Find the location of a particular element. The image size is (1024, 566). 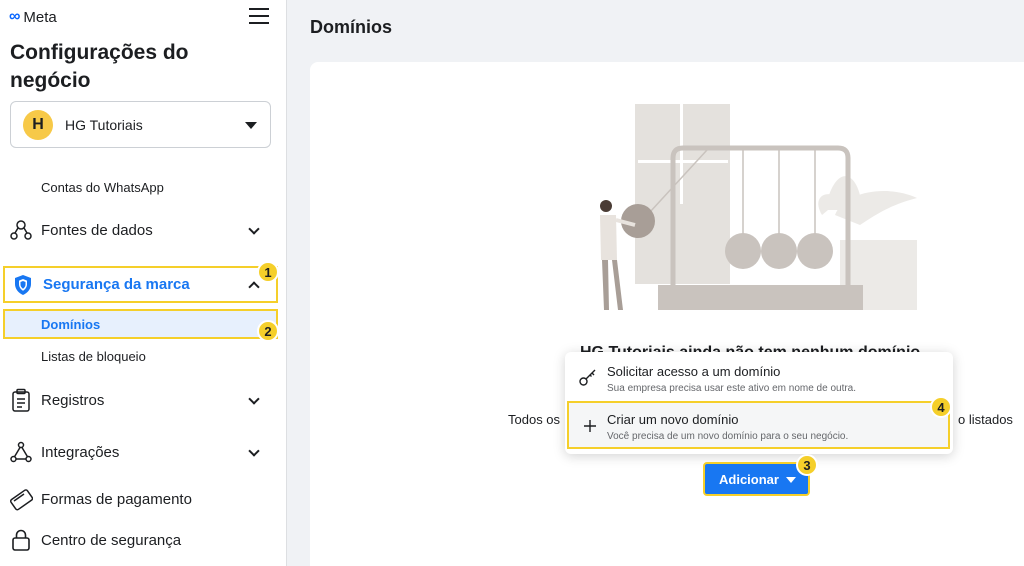

meta-infinity-icon: ∞ is located at coordinates (15, 16).